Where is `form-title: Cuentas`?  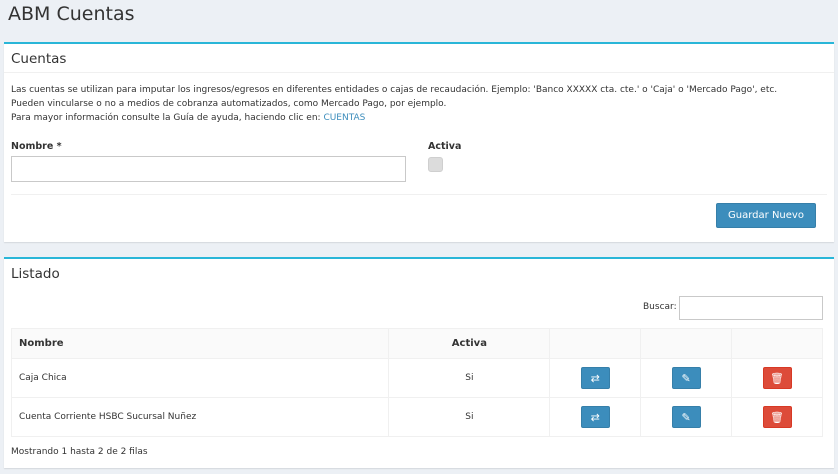 form-title: Cuentas is located at coordinates (39, 59).